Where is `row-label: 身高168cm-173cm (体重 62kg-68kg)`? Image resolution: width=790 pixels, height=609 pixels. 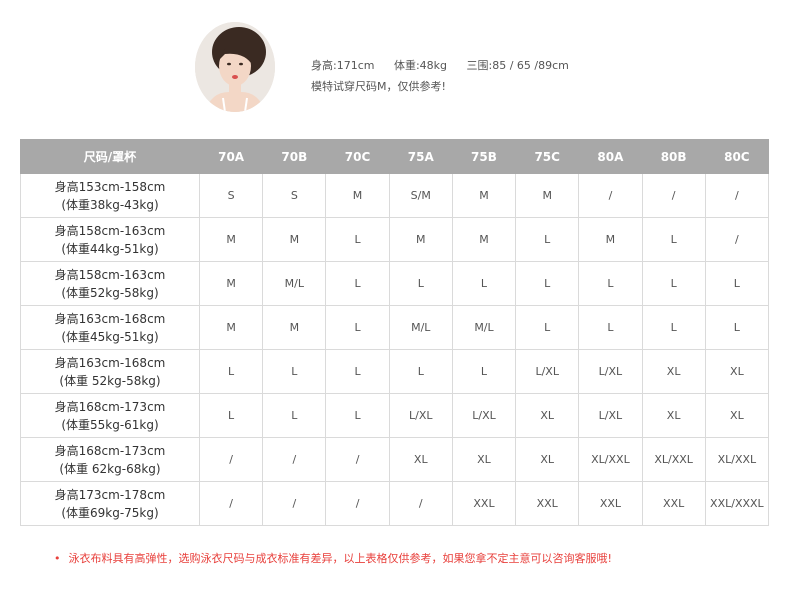
row-label: 身高168cm-173cm (体重 62kg-68kg) is located at coordinates (110, 459).